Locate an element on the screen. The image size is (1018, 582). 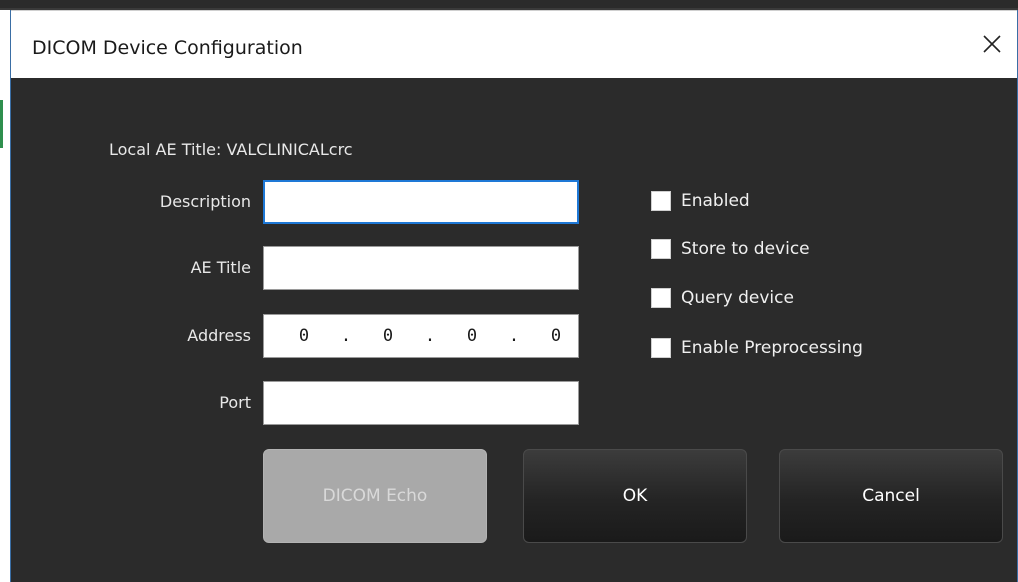
enabled-checkbox is located at coordinates (661, 201).